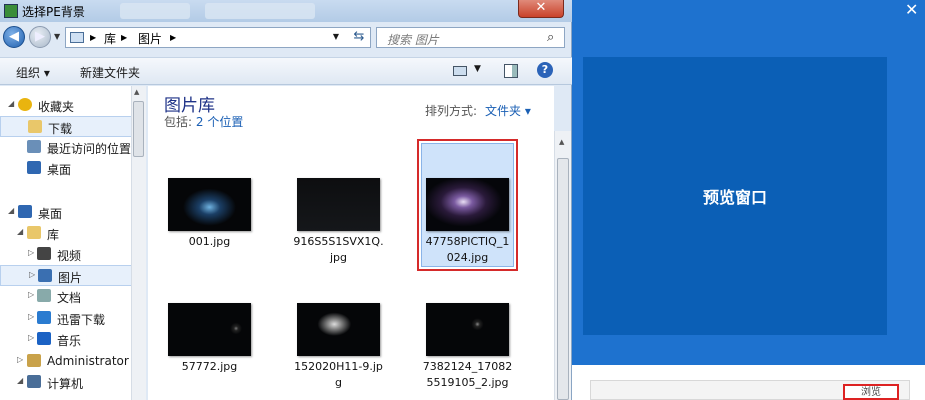 This screenshot has width=925, height=400. Describe the element at coordinates (338, 375) in the screenshot. I see `file-name: 152020H11-9.jp g` at that location.